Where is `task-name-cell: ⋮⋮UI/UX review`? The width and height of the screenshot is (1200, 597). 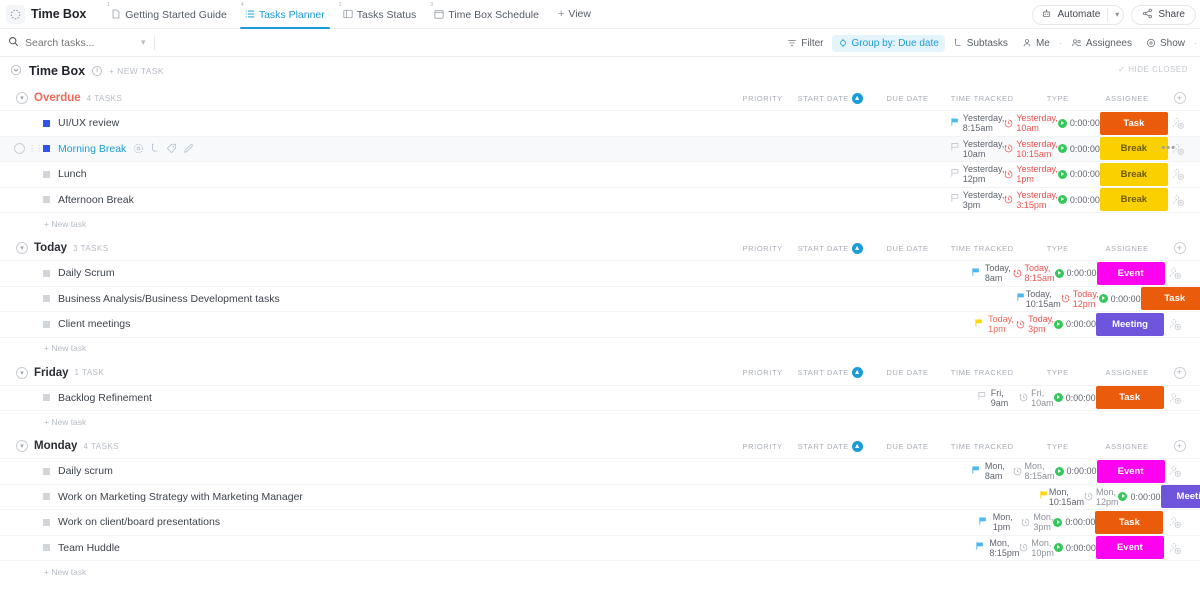 task-name-cell: ⋮⋮UI/UX review is located at coordinates (105, 123).